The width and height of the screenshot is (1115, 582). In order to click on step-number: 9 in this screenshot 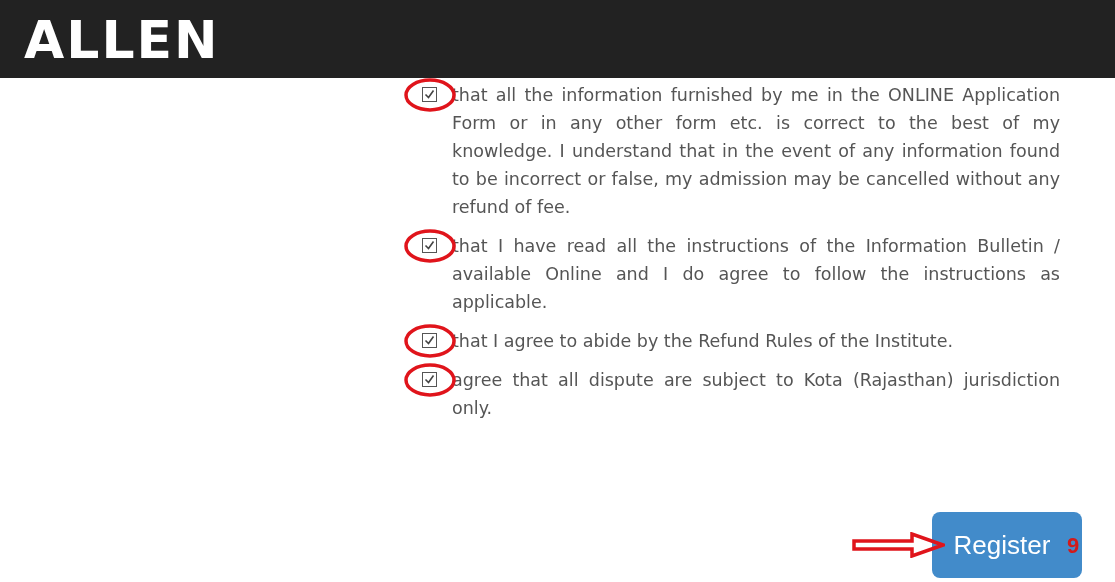, I will do `click(1073, 546)`.